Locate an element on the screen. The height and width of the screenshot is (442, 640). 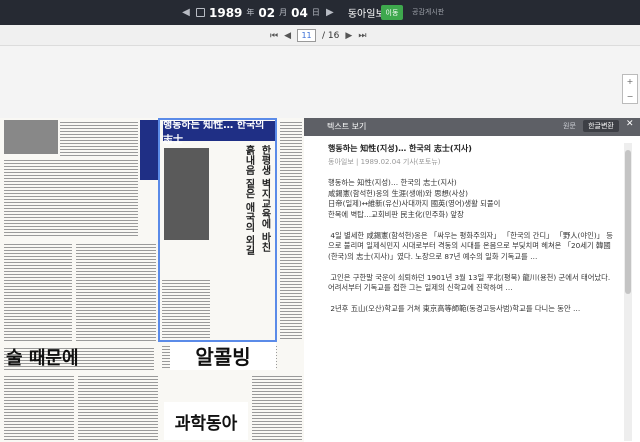
section-label is located at coordinates (149, 150).